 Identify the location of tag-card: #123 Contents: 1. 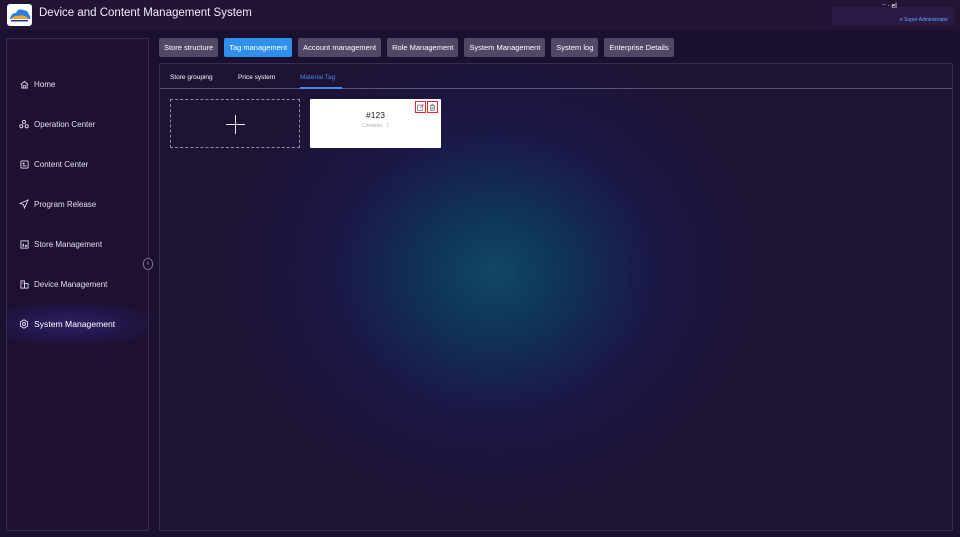
(375, 123).